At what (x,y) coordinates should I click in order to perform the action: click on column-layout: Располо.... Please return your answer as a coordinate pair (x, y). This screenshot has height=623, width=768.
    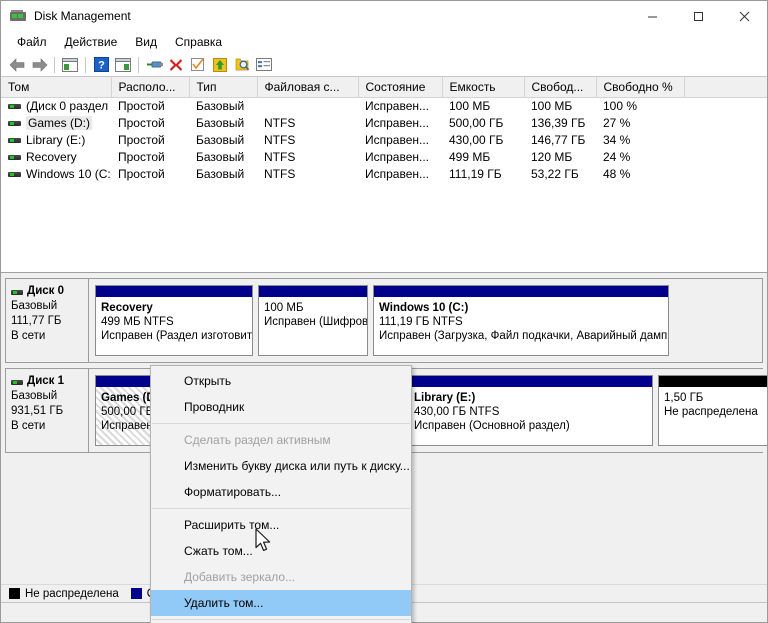
    Looking at the image, I should click on (150, 87).